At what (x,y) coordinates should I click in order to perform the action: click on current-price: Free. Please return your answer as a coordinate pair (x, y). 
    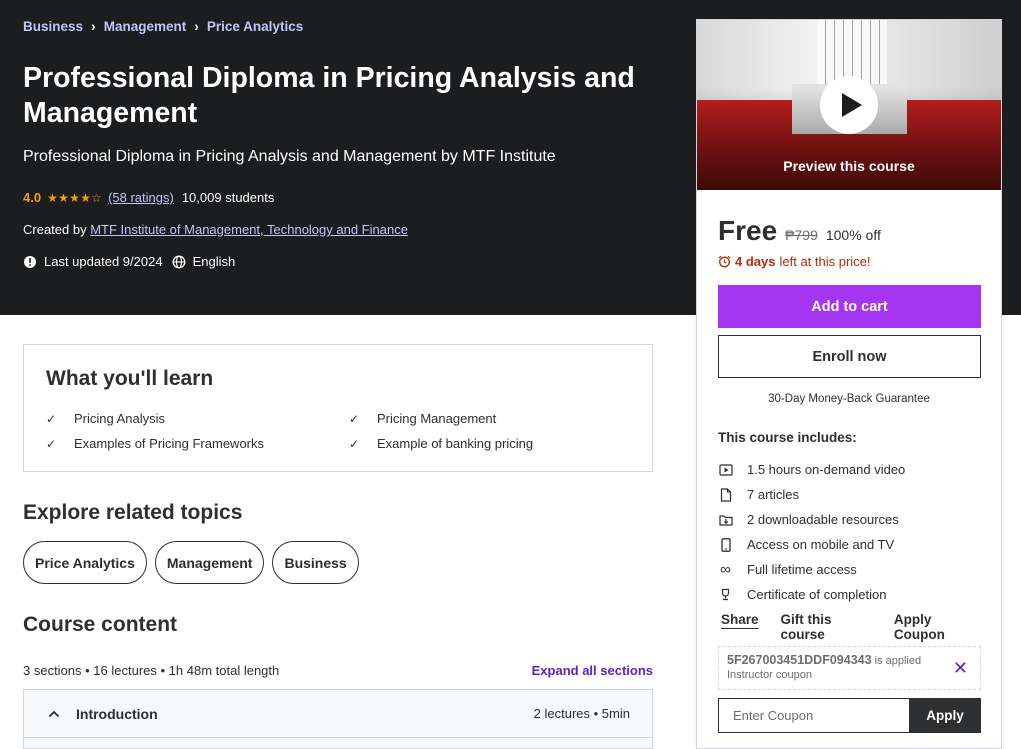
    Looking at the image, I should click on (748, 230).